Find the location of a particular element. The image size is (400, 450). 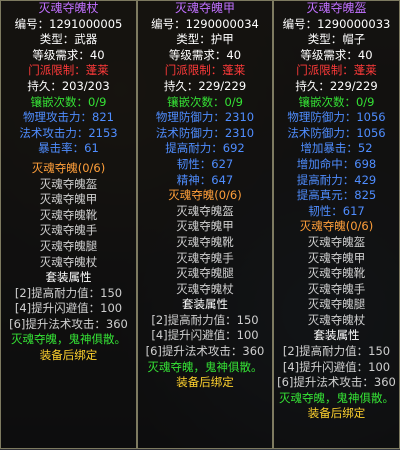

attribute-line: 物理防御力：1056 is located at coordinates (336, 117).